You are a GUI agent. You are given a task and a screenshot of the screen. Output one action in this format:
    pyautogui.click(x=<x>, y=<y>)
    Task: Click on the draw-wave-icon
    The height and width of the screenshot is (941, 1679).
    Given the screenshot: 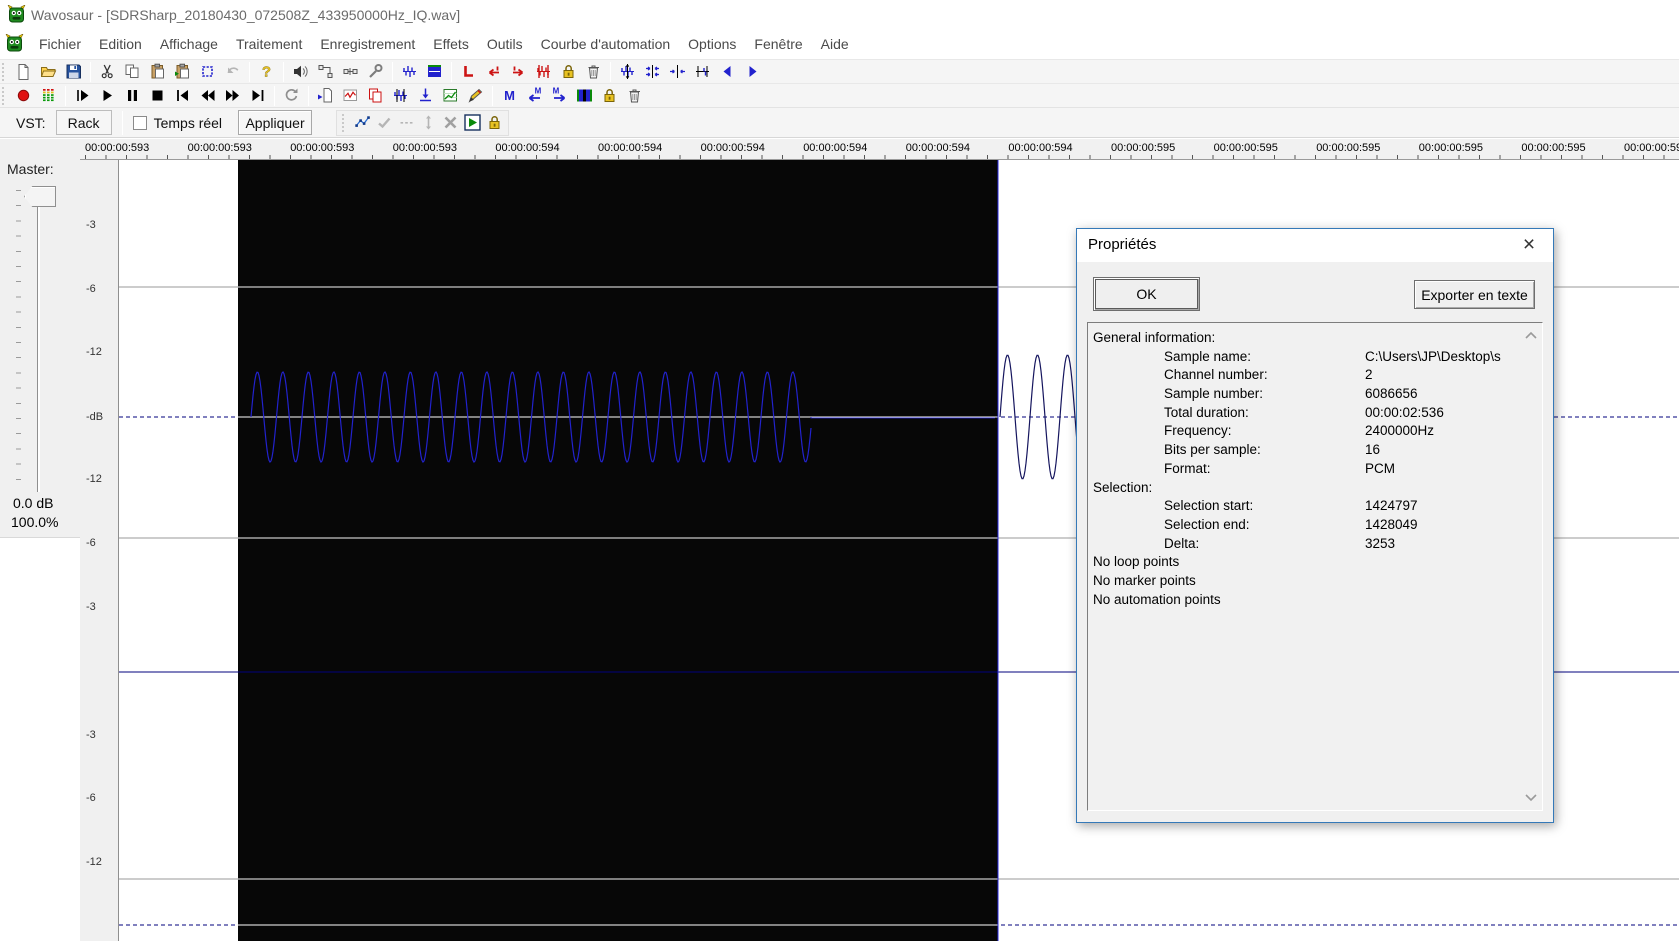 What is the action you would take?
    pyautogui.click(x=475, y=96)
    